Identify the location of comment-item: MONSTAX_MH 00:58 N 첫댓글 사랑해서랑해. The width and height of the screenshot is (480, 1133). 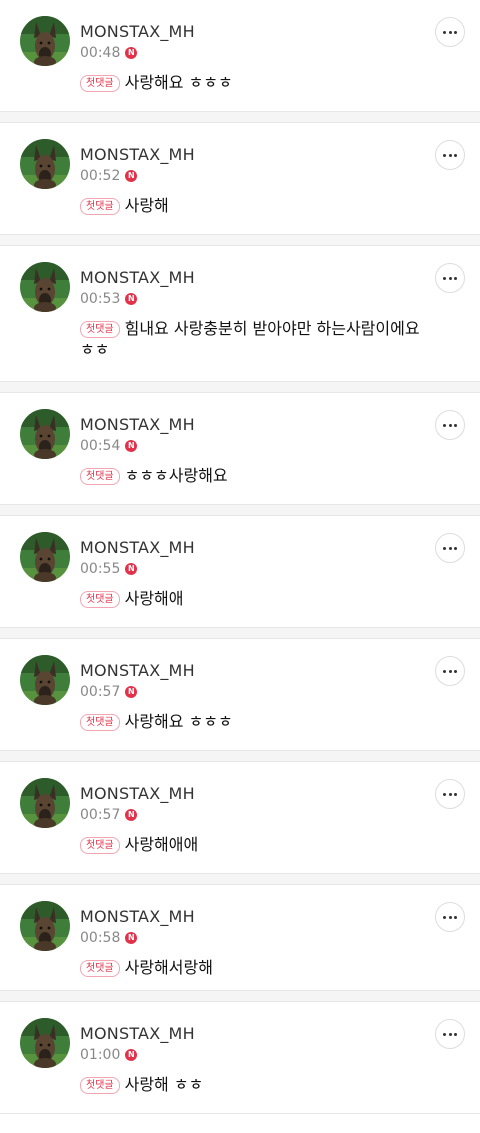
(240, 938).